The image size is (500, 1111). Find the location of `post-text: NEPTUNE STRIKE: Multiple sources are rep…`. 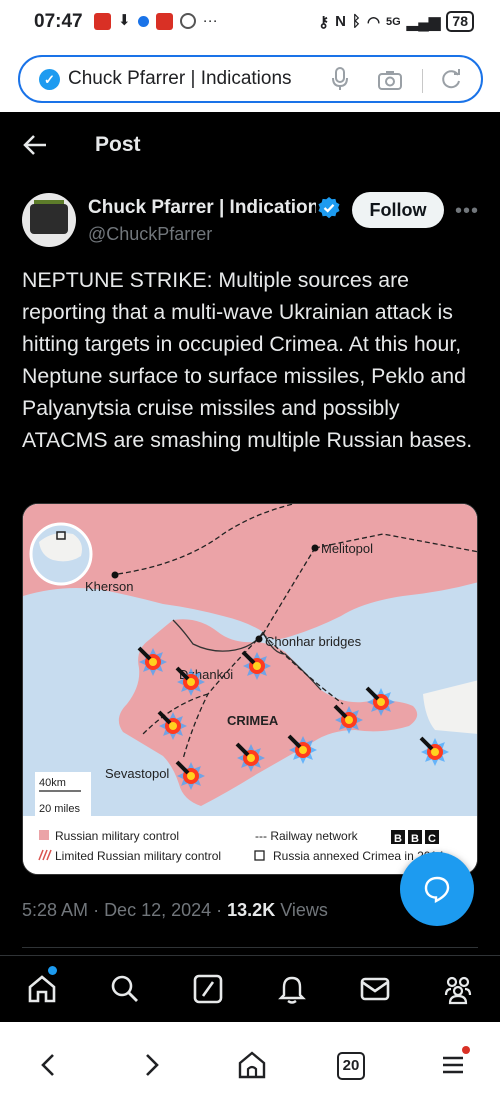

post-text: NEPTUNE STRIKE: Multiple sources are rep… is located at coordinates (247, 360).